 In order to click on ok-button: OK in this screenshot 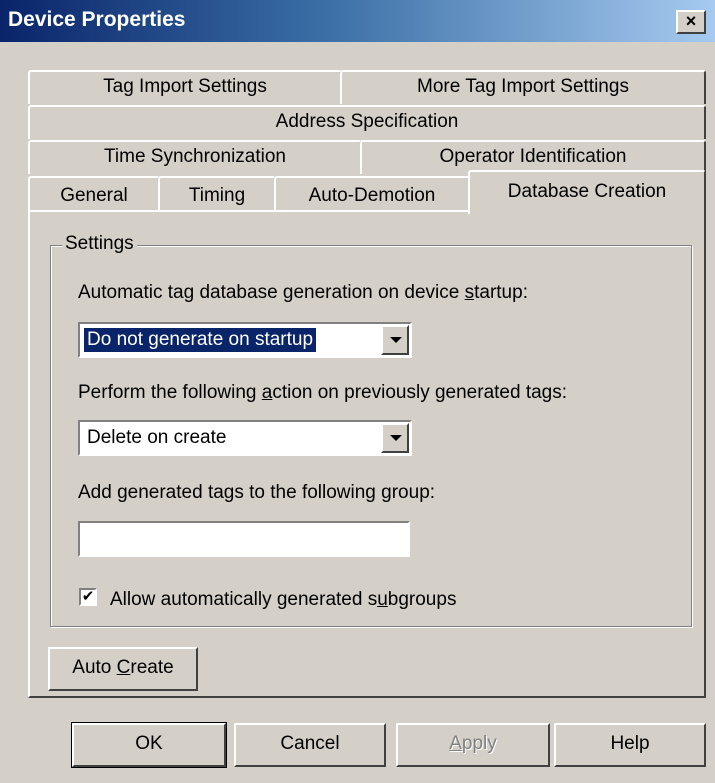, I will do `click(149, 745)`.